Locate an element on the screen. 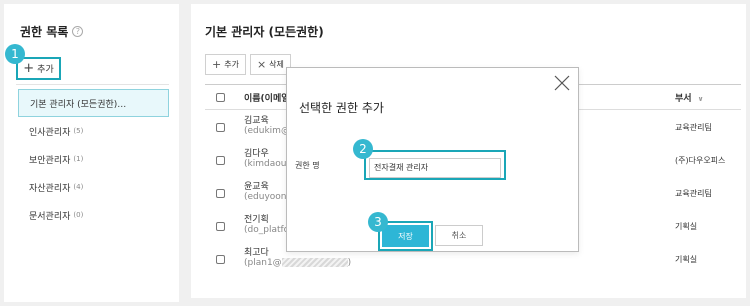  step-badge-3: 3 is located at coordinates (378, 222).